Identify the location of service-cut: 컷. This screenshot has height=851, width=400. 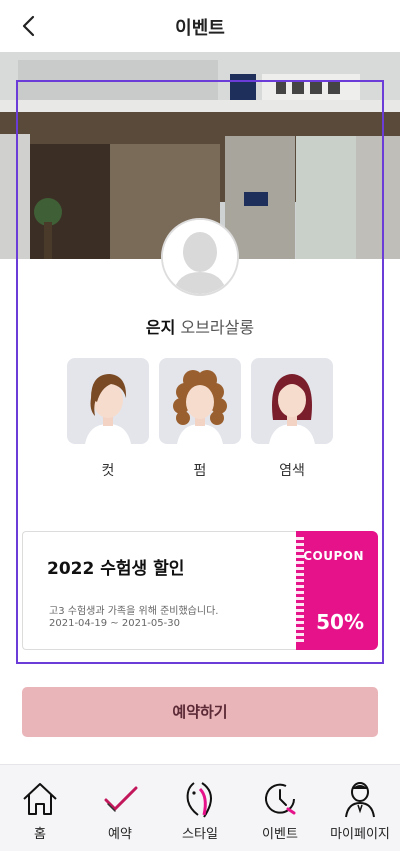
(108, 419).